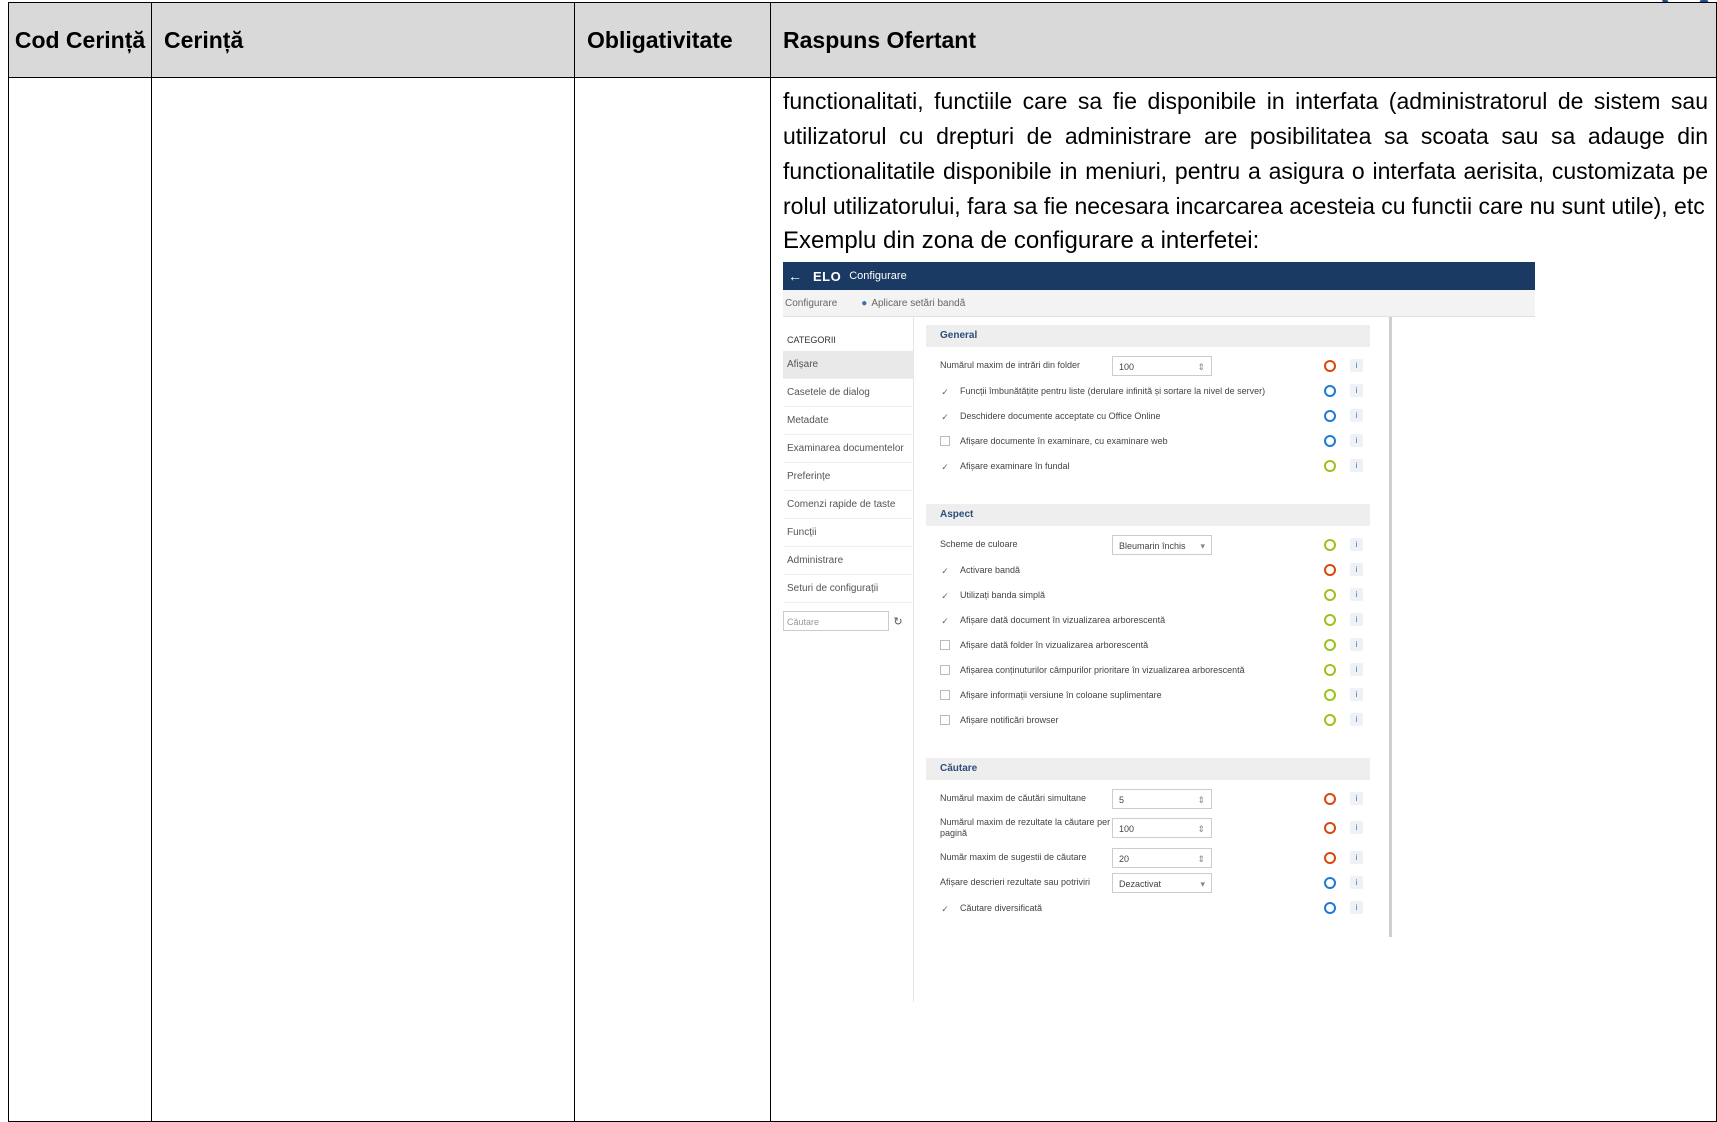 The width and height of the screenshot is (1717, 1122). What do you see at coordinates (1390, 627) in the screenshot?
I see `scrollbar` at bounding box center [1390, 627].